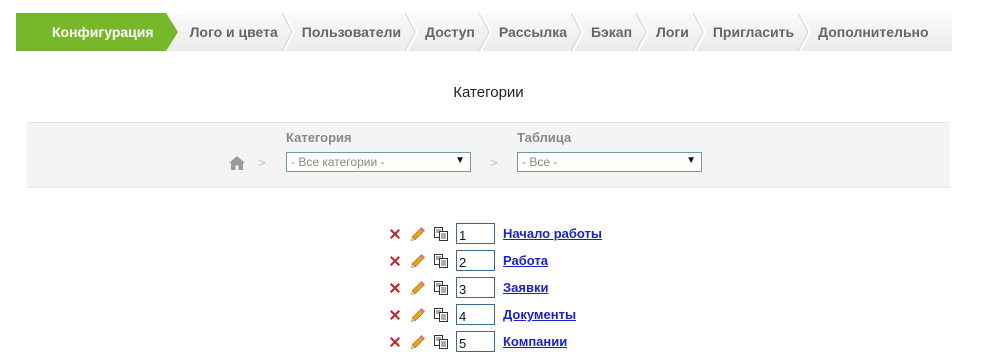  What do you see at coordinates (488, 92) in the screenshot?
I see `page-title: Категории` at bounding box center [488, 92].